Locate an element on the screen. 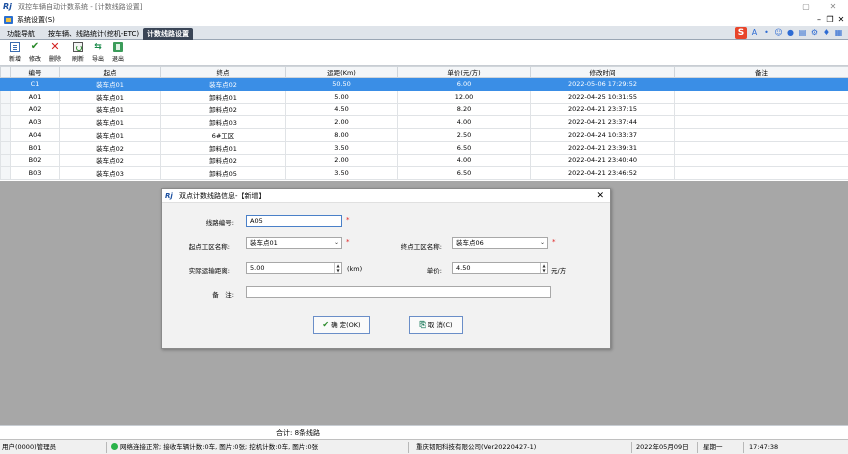 The image size is (848, 454). cell-distance: 50.50 is located at coordinates (341, 84).